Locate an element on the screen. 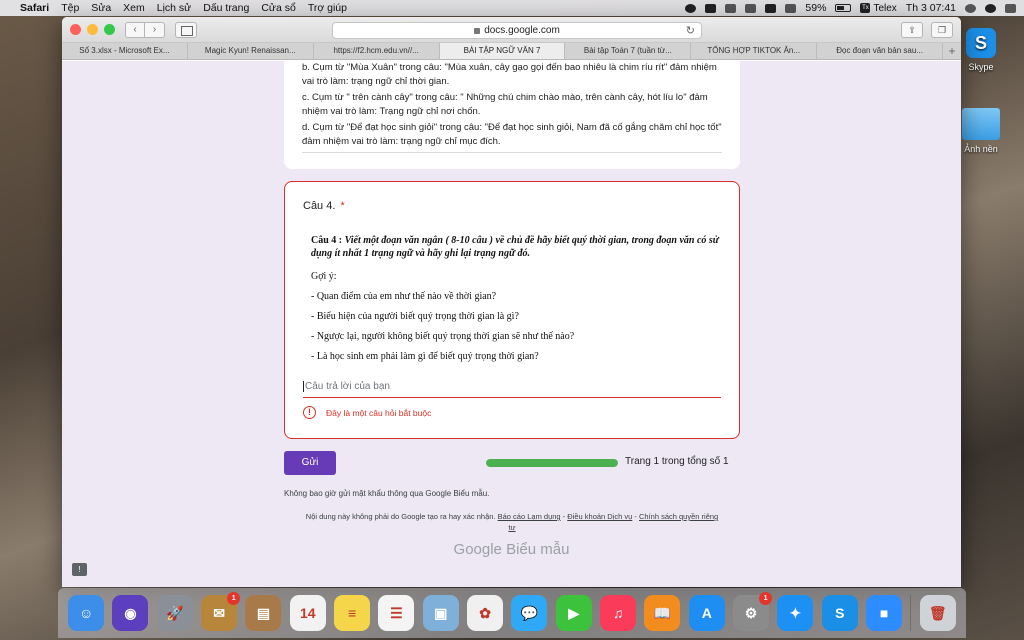 This screenshot has width=1024, height=640. lock-icon is located at coordinates (477, 30).